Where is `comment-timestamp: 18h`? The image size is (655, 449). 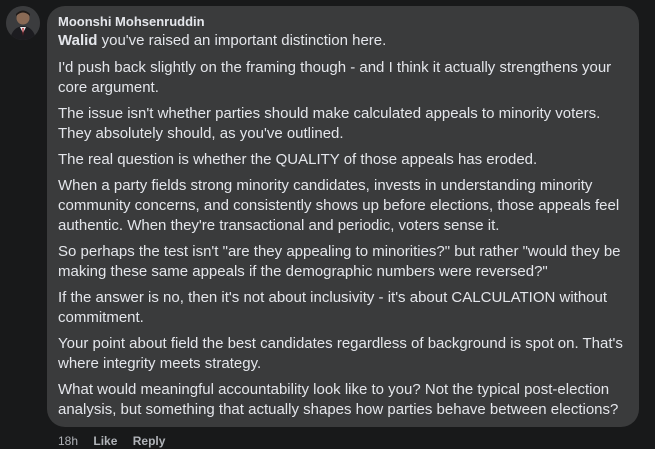
comment-timestamp: 18h is located at coordinates (68, 441).